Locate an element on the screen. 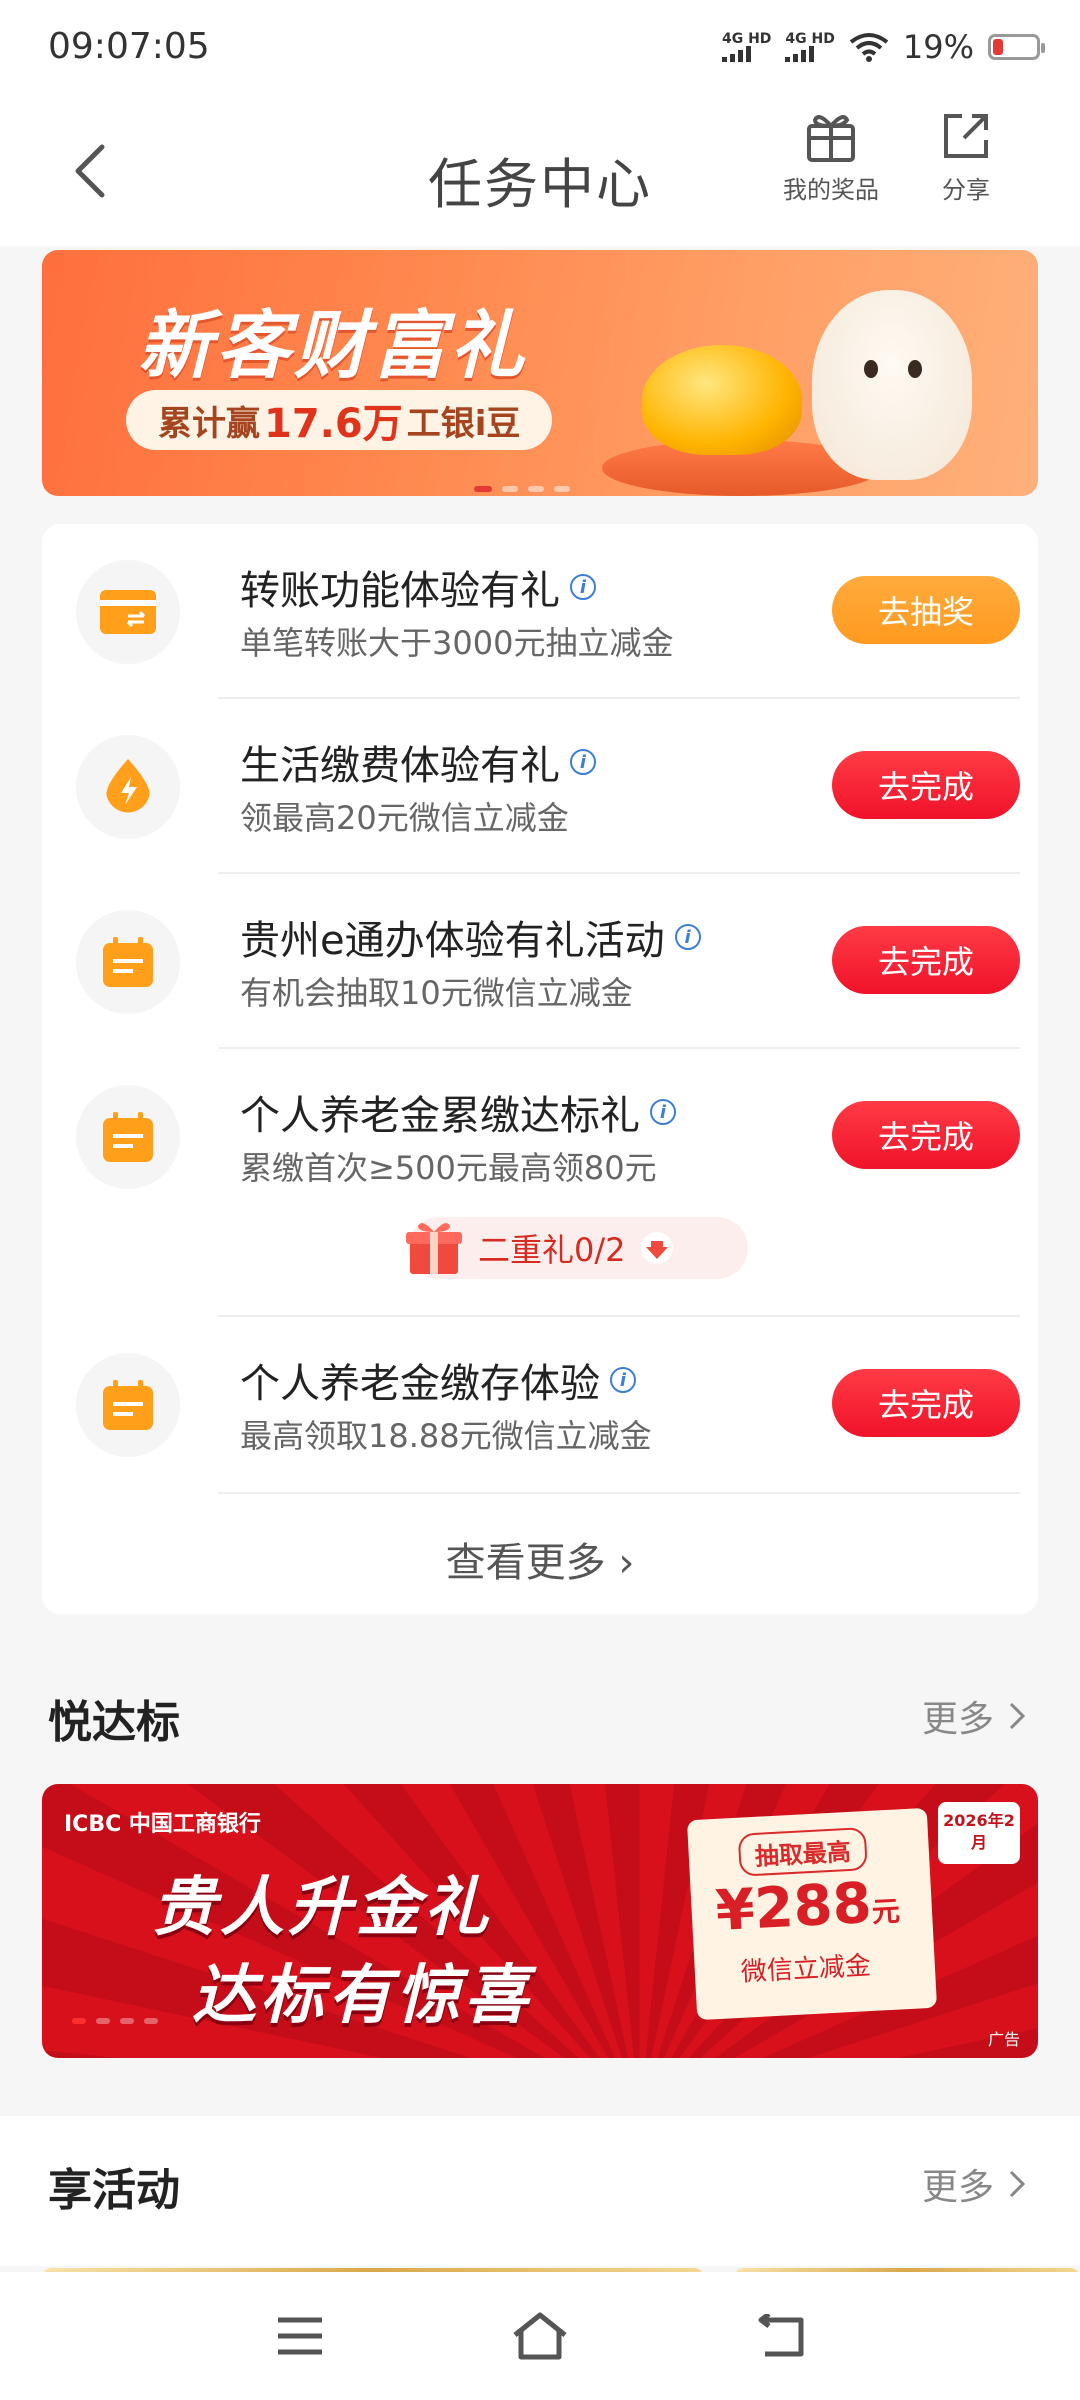 The height and width of the screenshot is (2400, 1080). card-transfer-icon is located at coordinates (128, 612).